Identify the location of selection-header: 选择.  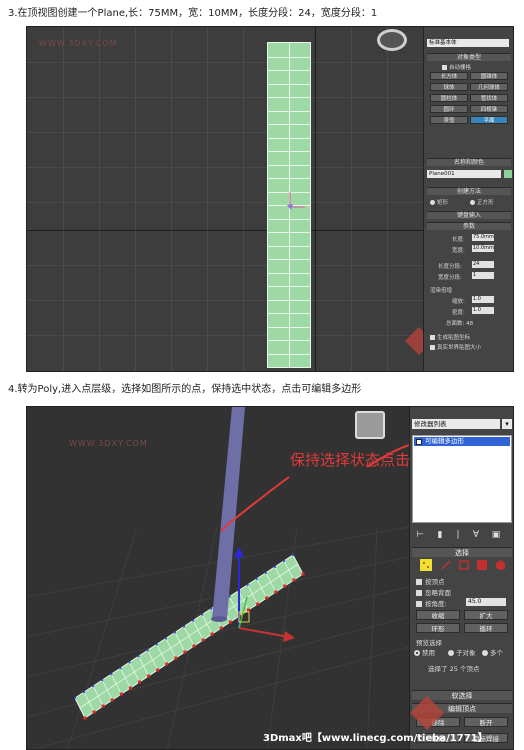
(462, 552).